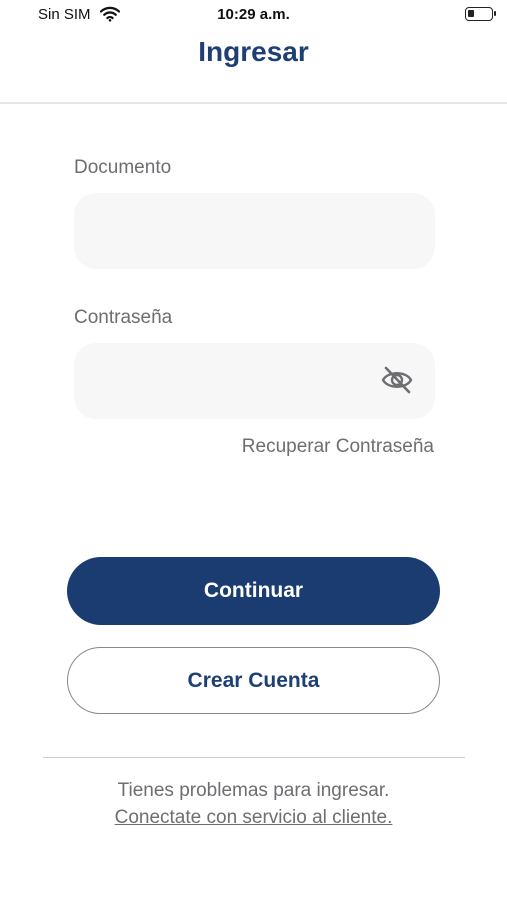 The height and width of the screenshot is (900, 507). What do you see at coordinates (397, 380) in the screenshot?
I see `eye-off-icon` at bounding box center [397, 380].